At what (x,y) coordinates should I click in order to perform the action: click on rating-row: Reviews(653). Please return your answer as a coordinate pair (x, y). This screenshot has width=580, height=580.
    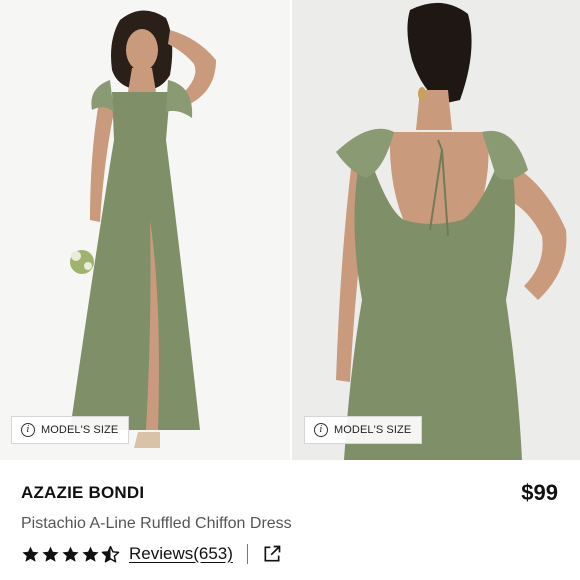
    Looking at the image, I should click on (151, 554).